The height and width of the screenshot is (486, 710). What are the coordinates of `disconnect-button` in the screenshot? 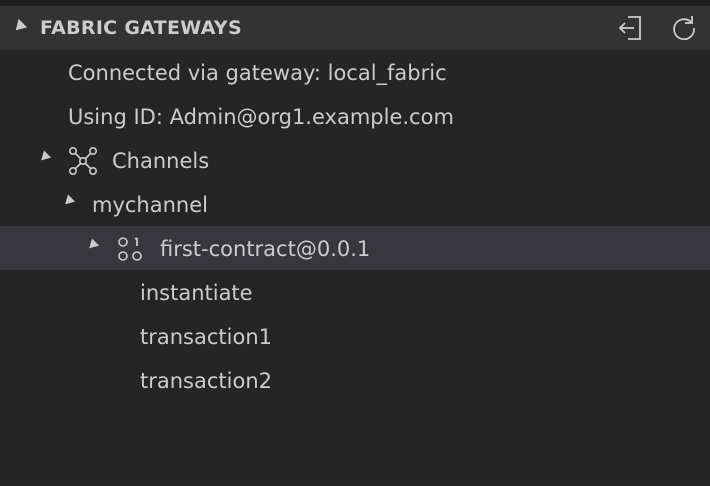 It's located at (630, 28).